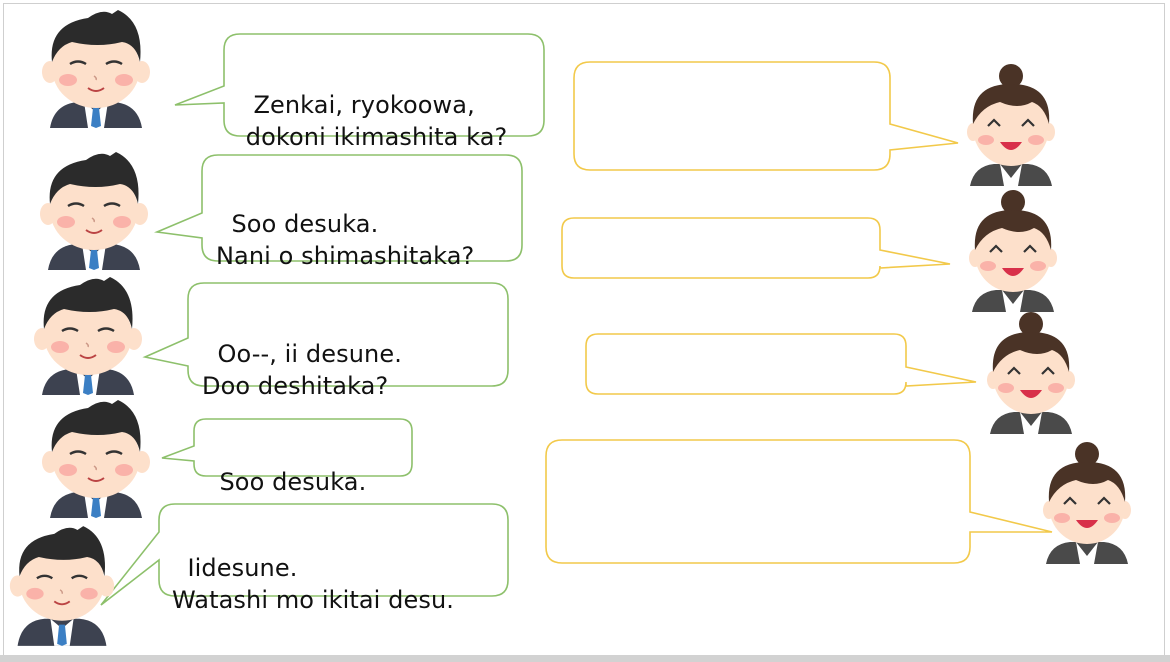 This screenshot has width=1170, height=662. I want to click on man-line-3: Oo--, ii desune. Doo deshitaka?, so click(302, 354).